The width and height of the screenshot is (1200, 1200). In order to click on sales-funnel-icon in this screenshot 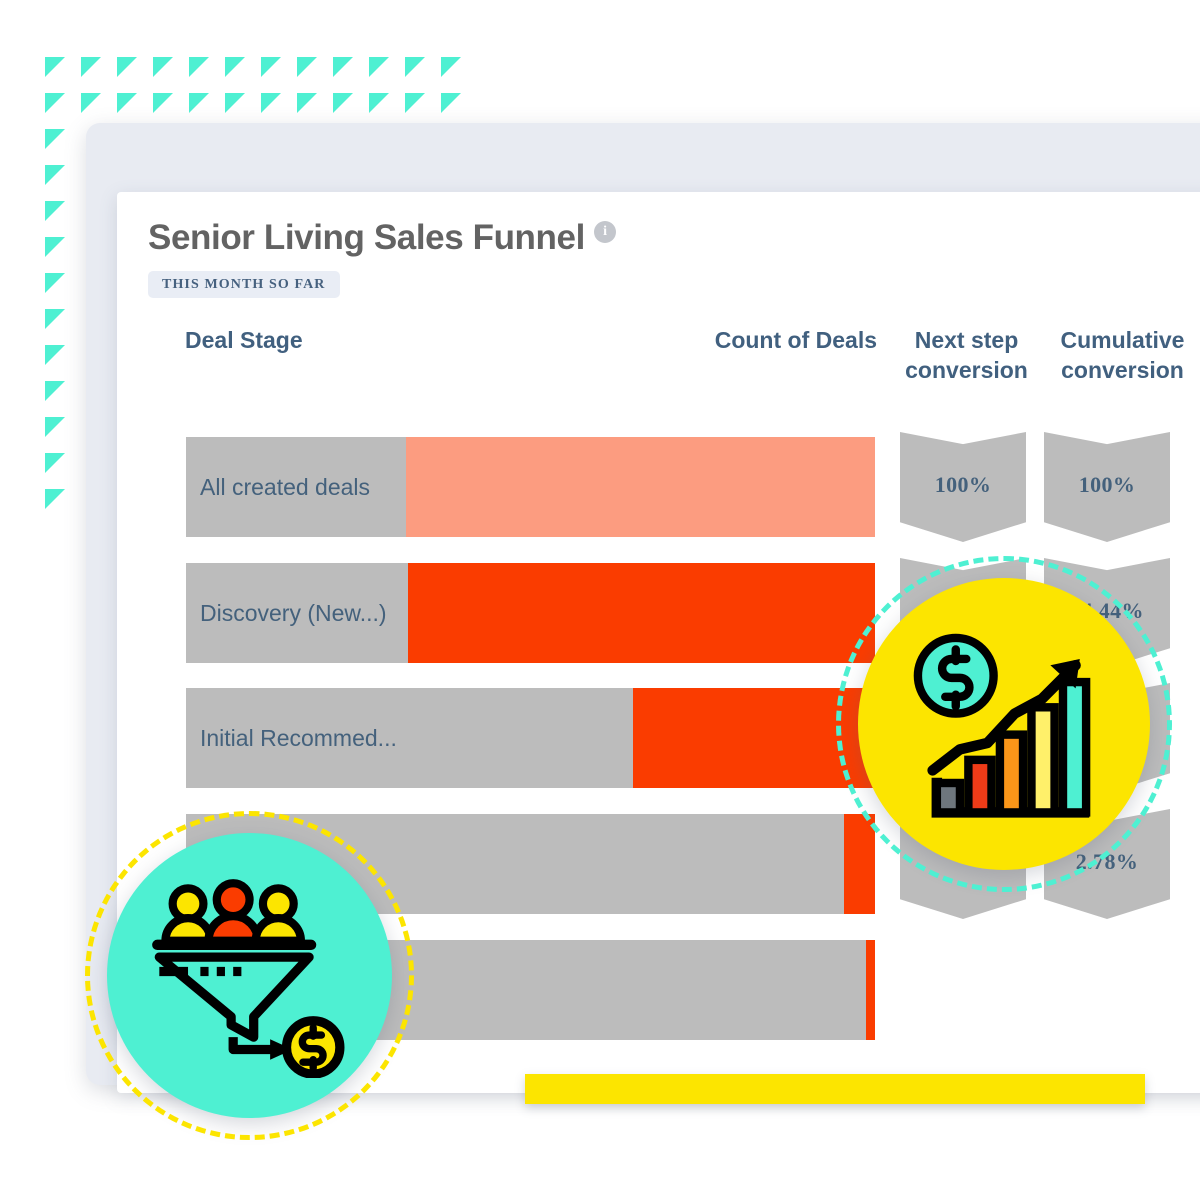, I will do `click(248, 979)`.